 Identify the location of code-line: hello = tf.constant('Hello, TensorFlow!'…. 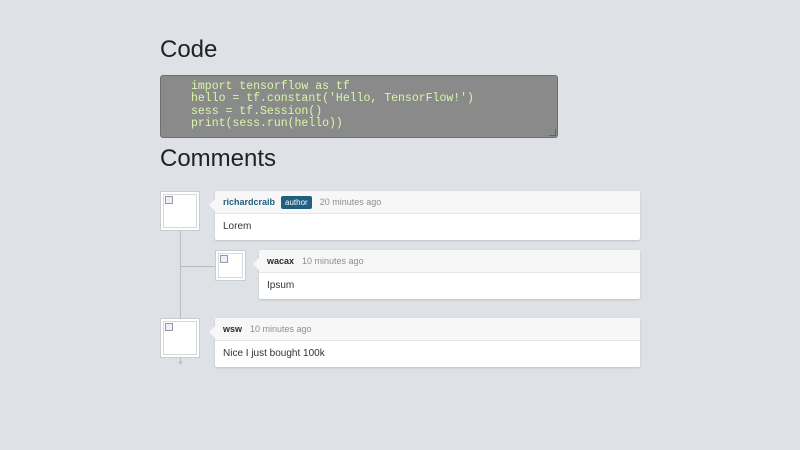
(332, 99).